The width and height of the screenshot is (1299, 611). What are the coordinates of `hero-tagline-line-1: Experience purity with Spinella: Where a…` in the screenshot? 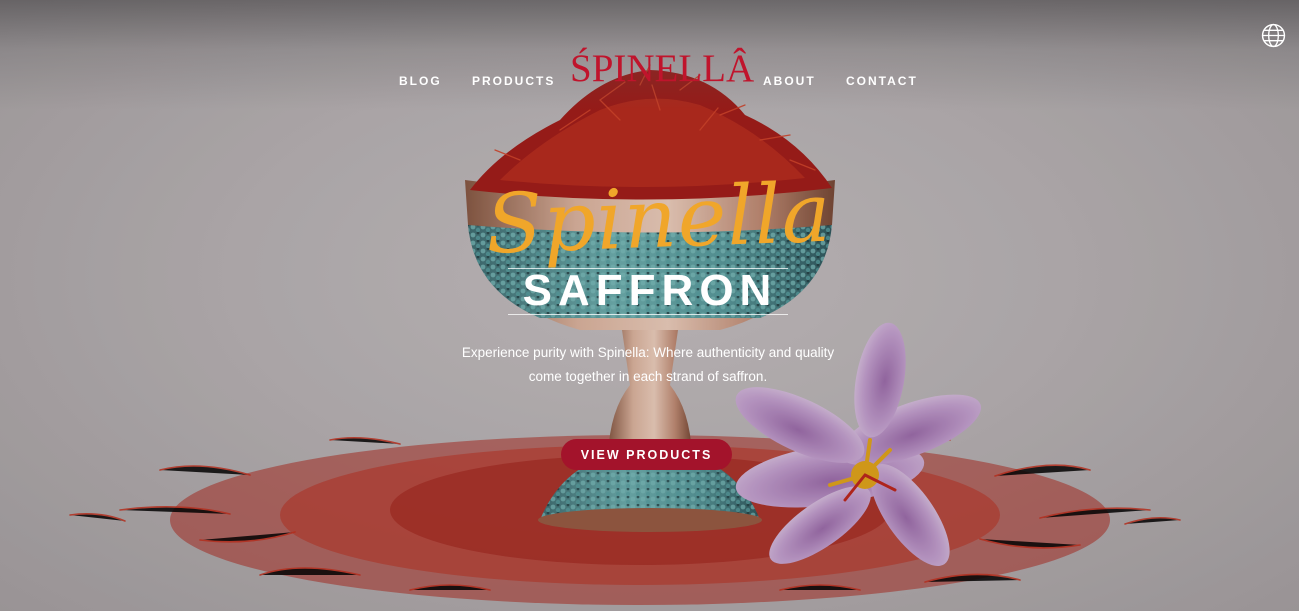 It's located at (648, 352).